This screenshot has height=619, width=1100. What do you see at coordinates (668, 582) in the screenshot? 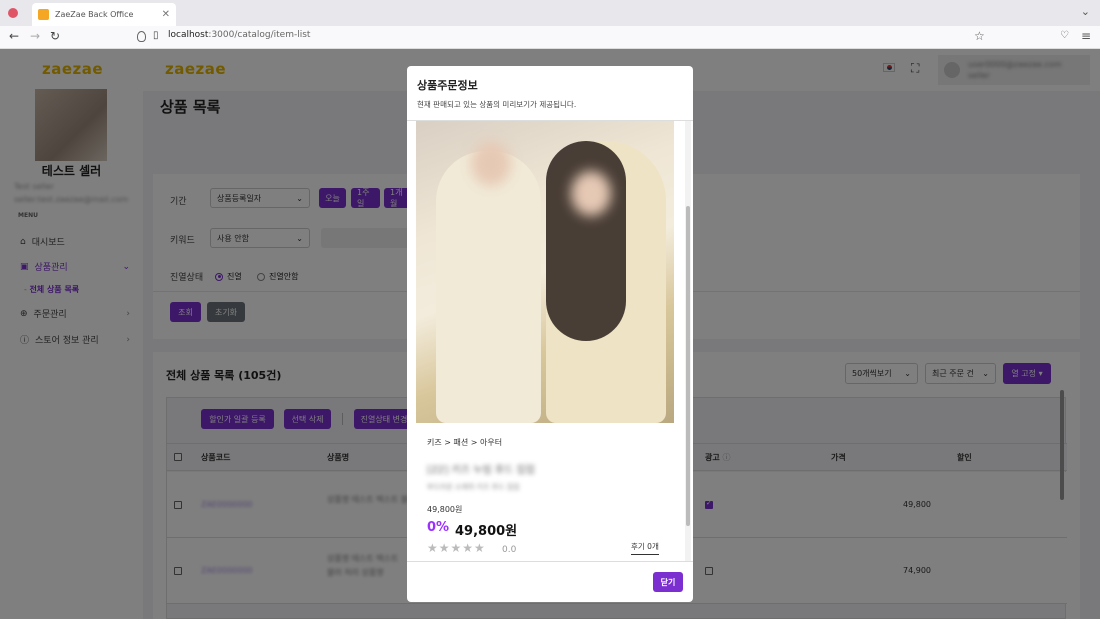
I see `close-button: 닫기` at bounding box center [668, 582].